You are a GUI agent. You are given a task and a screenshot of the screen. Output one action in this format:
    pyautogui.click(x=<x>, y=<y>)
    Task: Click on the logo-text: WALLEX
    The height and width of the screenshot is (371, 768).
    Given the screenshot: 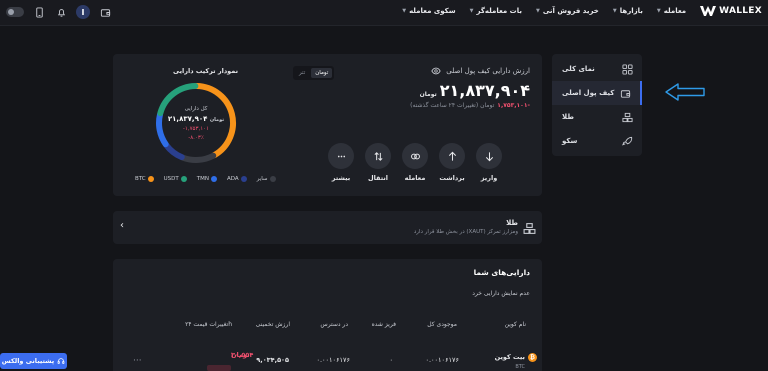 What is the action you would take?
    pyautogui.click(x=740, y=11)
    